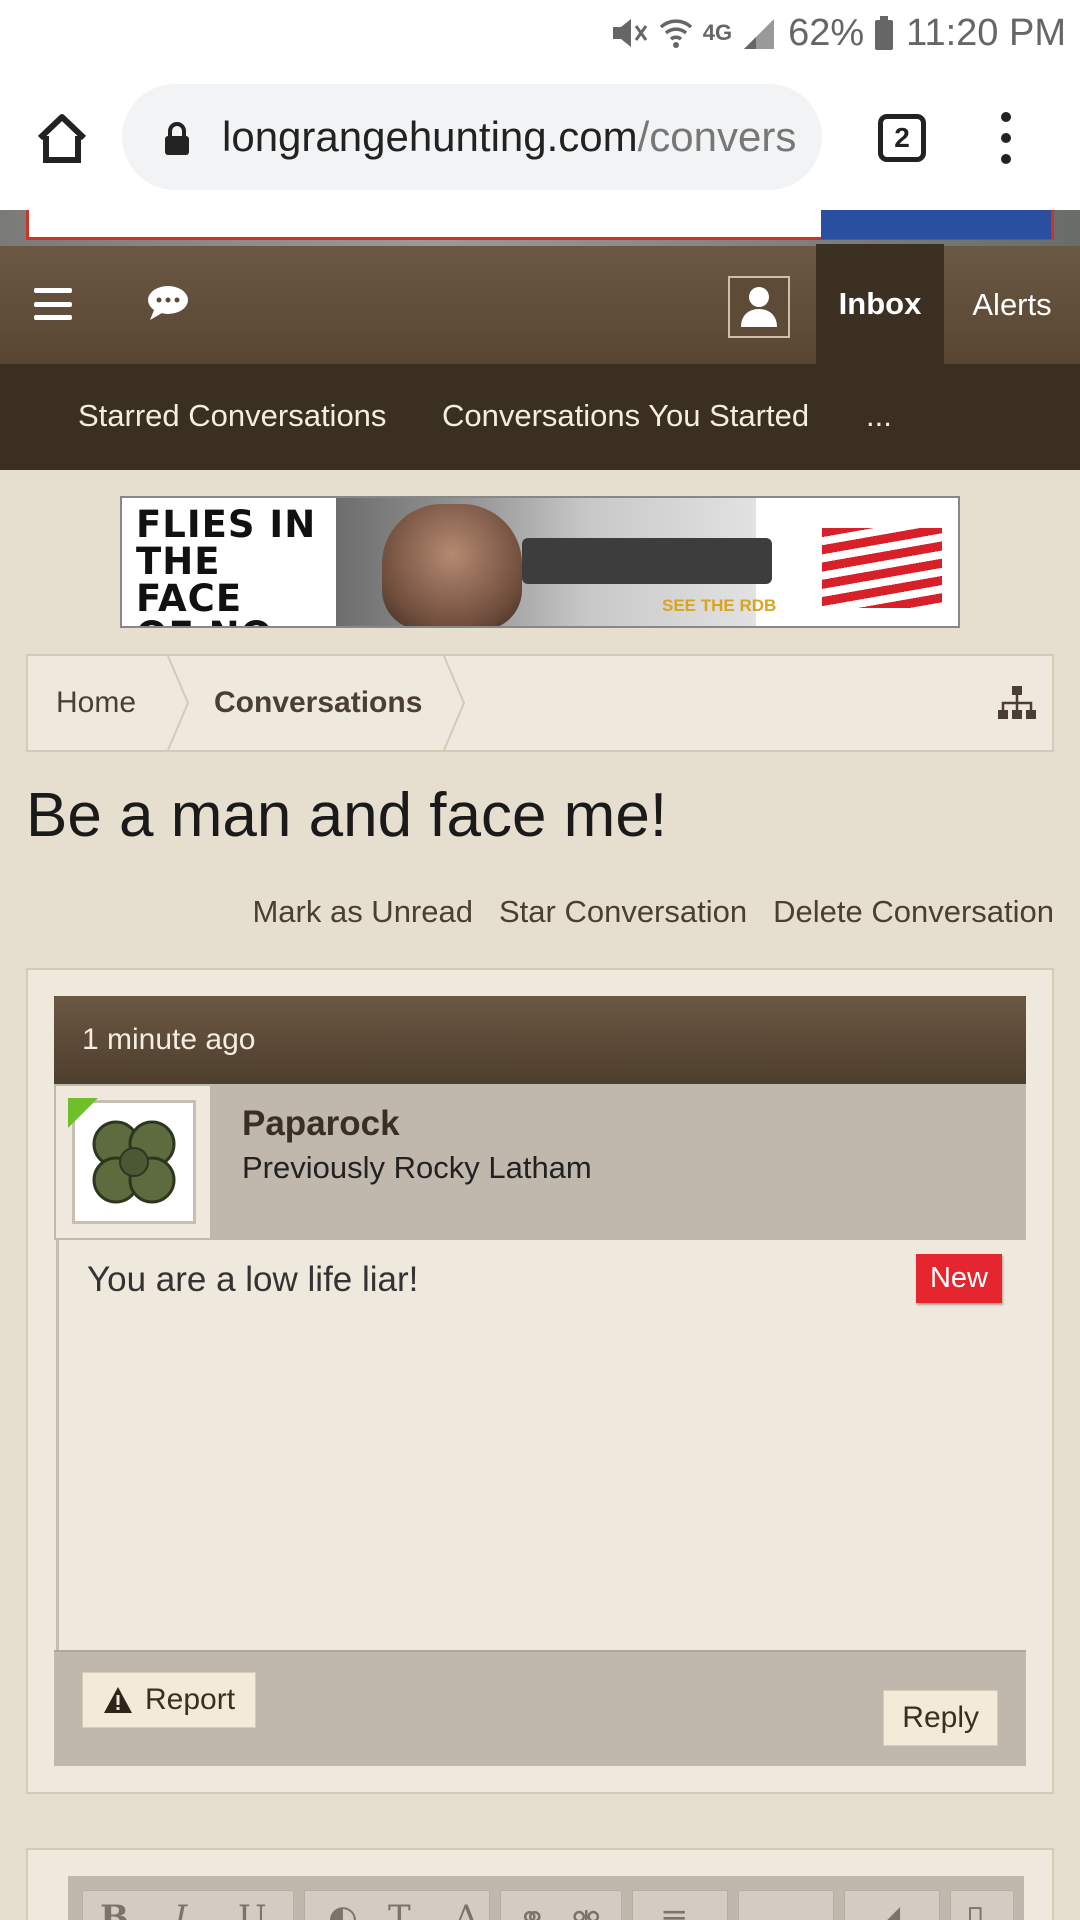  Describe the element at coordinates (719, 605) in the screenshot. I see `banner-cta: SEE THE RDB` at that location.